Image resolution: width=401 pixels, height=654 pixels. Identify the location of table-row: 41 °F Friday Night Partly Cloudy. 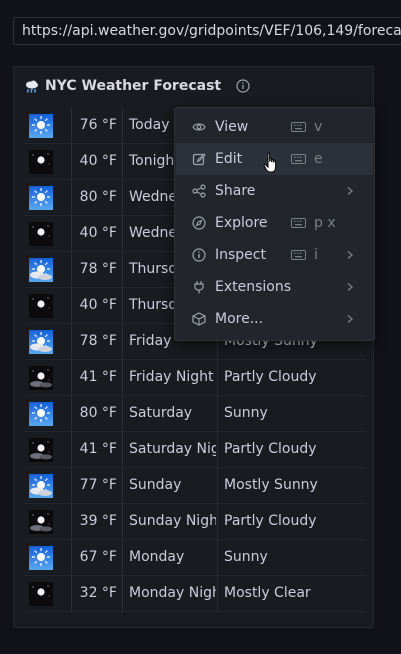
(195, 378).